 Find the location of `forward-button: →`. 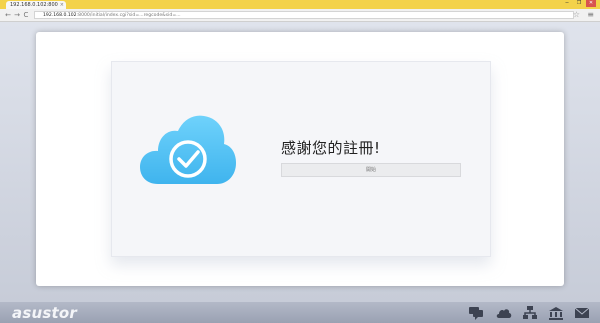

forward-button: → is located at coordinates (17, 15).